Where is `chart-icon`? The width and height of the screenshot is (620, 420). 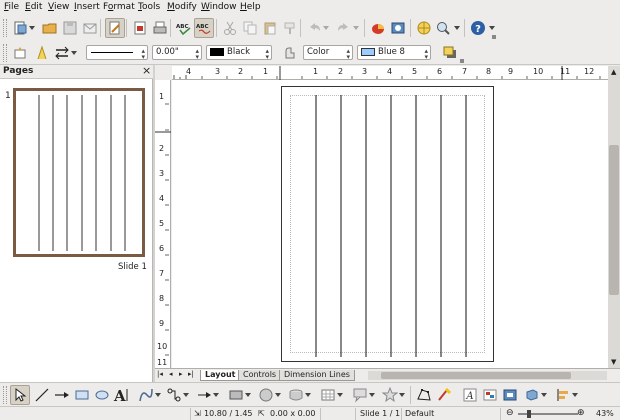
chart-icon is located at coordinates (378, 28).